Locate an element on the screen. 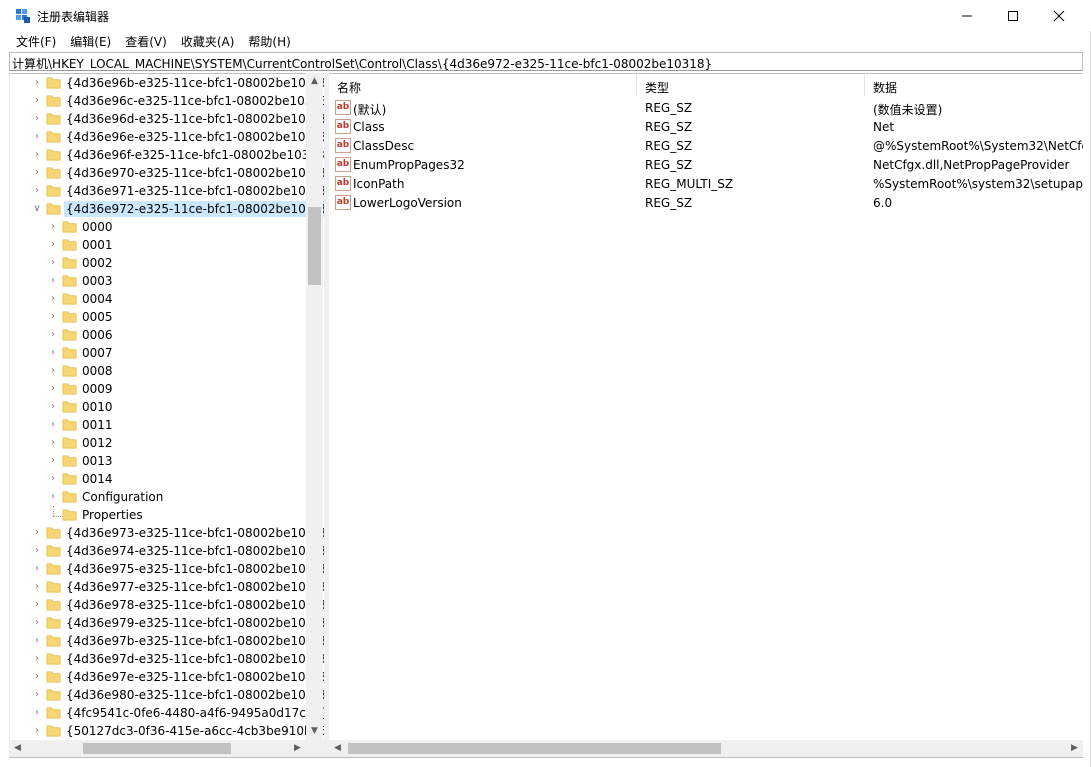 This screenshot has width=1091, height=767. tree-item-selected: ∨ {4d36e972-e325-11ce-bfc1-08002be10318} is located at coordinates (167, 209).